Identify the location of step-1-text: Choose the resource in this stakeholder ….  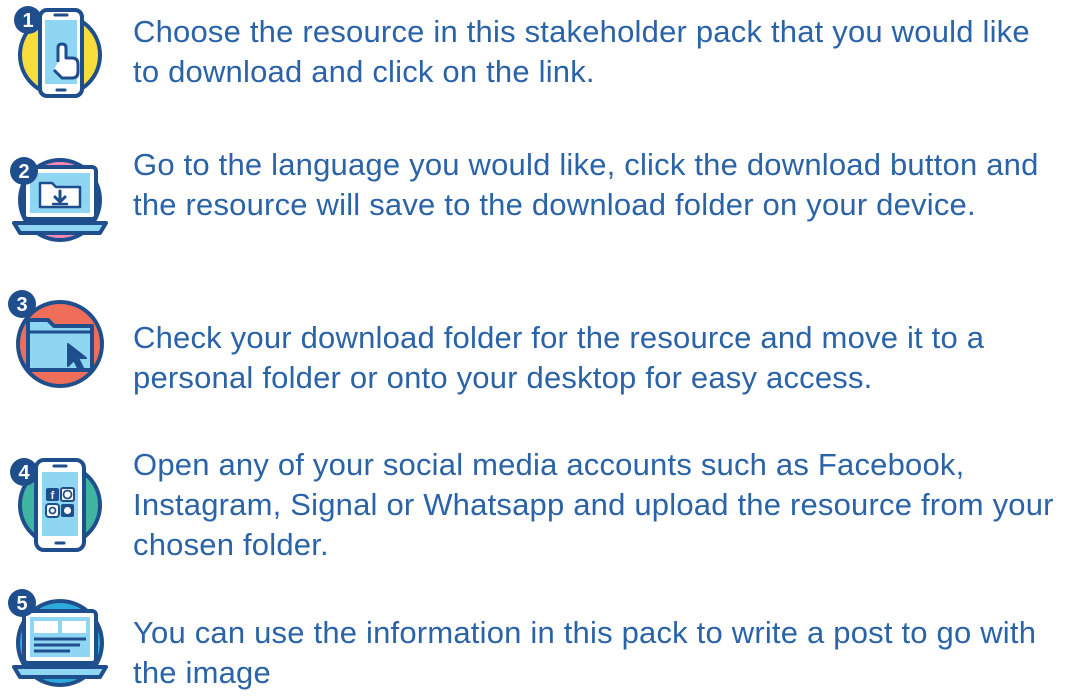
(581, 51).